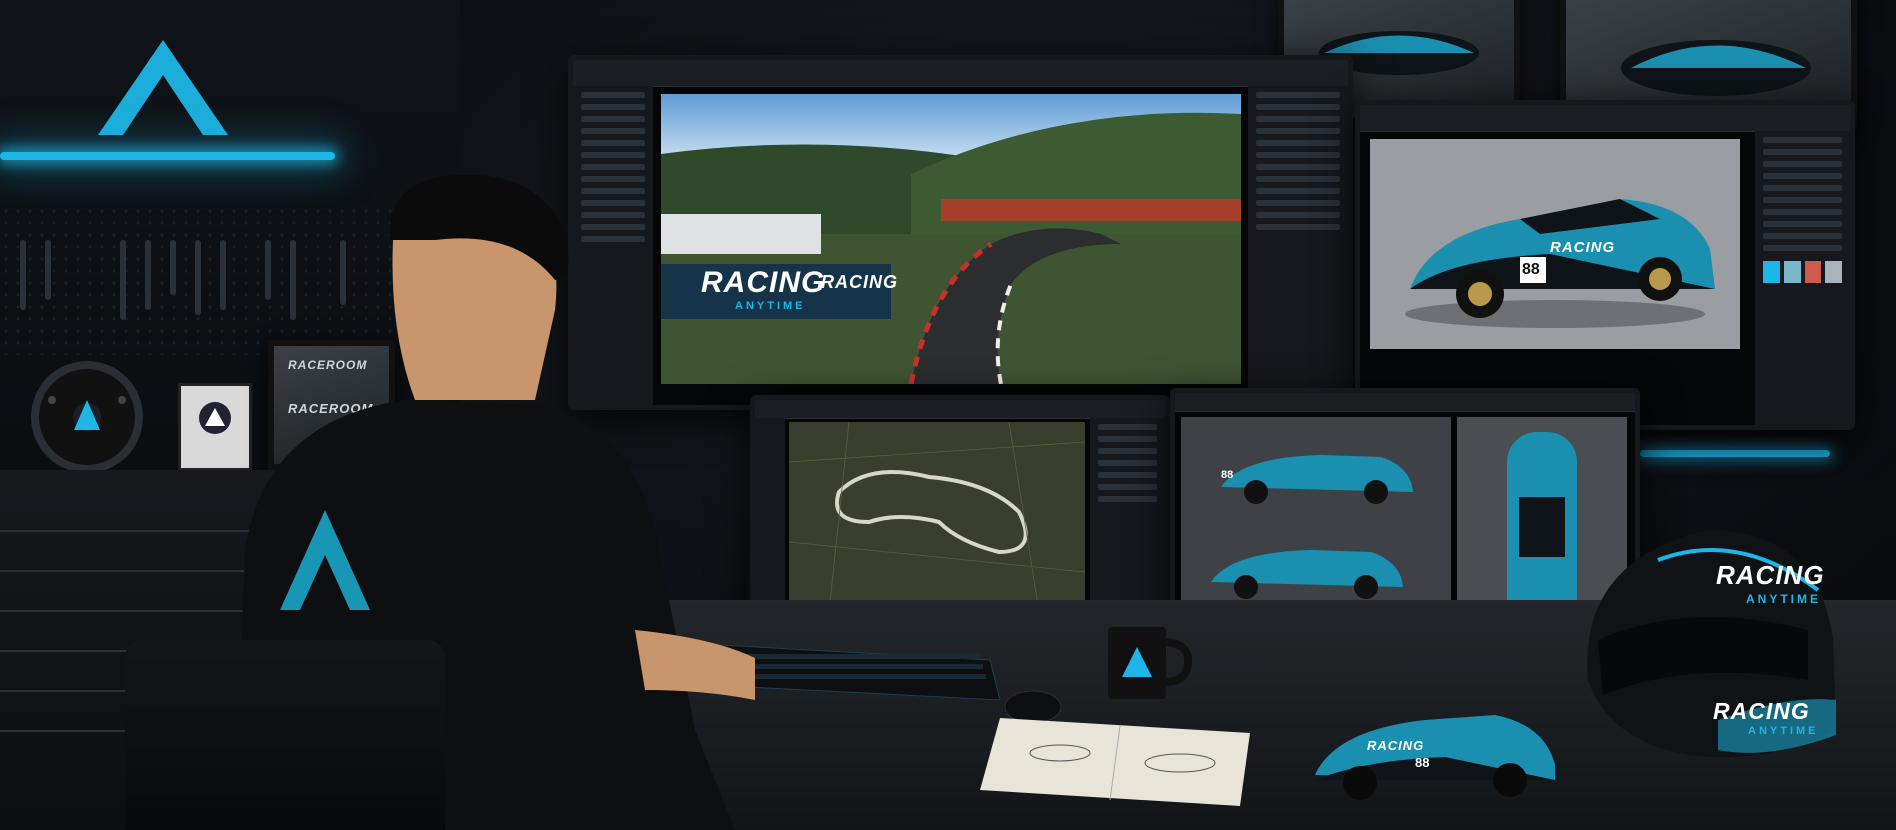 This screenshot has height=830, width=1896. What do you see at coordinates (163, 87) in the screenshot?
I see `apex-logo-icon` at bounding box center [163, 87].